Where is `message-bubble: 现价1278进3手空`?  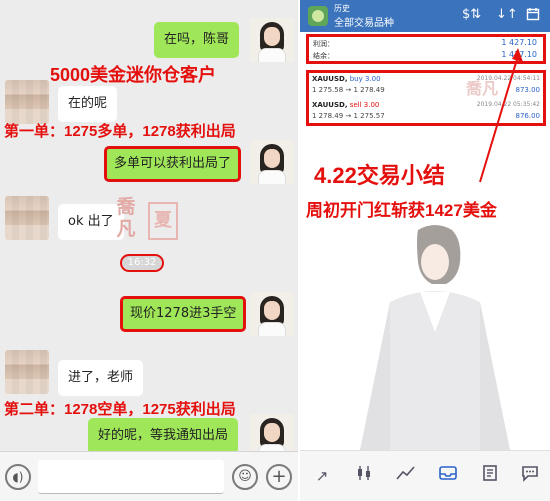
message-bubble: 现价1278进3手空 is located at coordinates (183, 314).